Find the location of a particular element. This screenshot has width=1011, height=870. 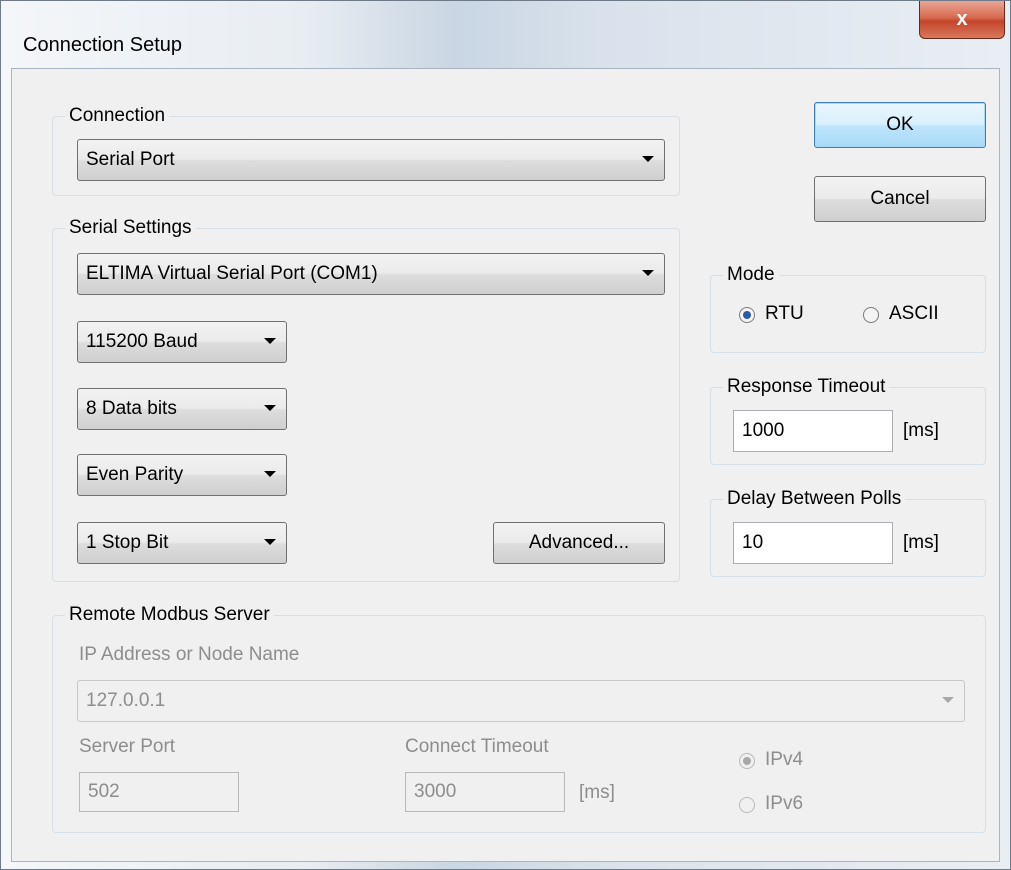

server-port-input: 502 is located at coordinates (159, 792).